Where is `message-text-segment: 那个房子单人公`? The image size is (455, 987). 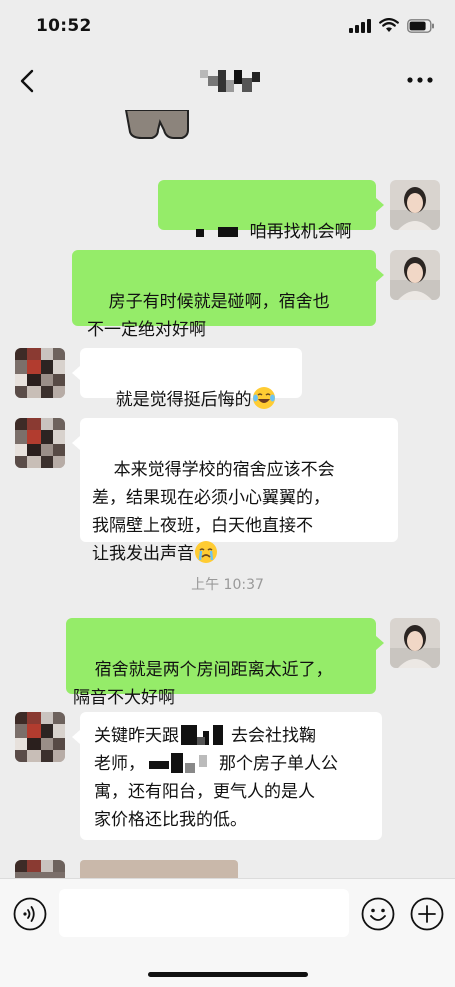
message-text-segment: 那个房子单人公 is located at coordinates (278, 764).